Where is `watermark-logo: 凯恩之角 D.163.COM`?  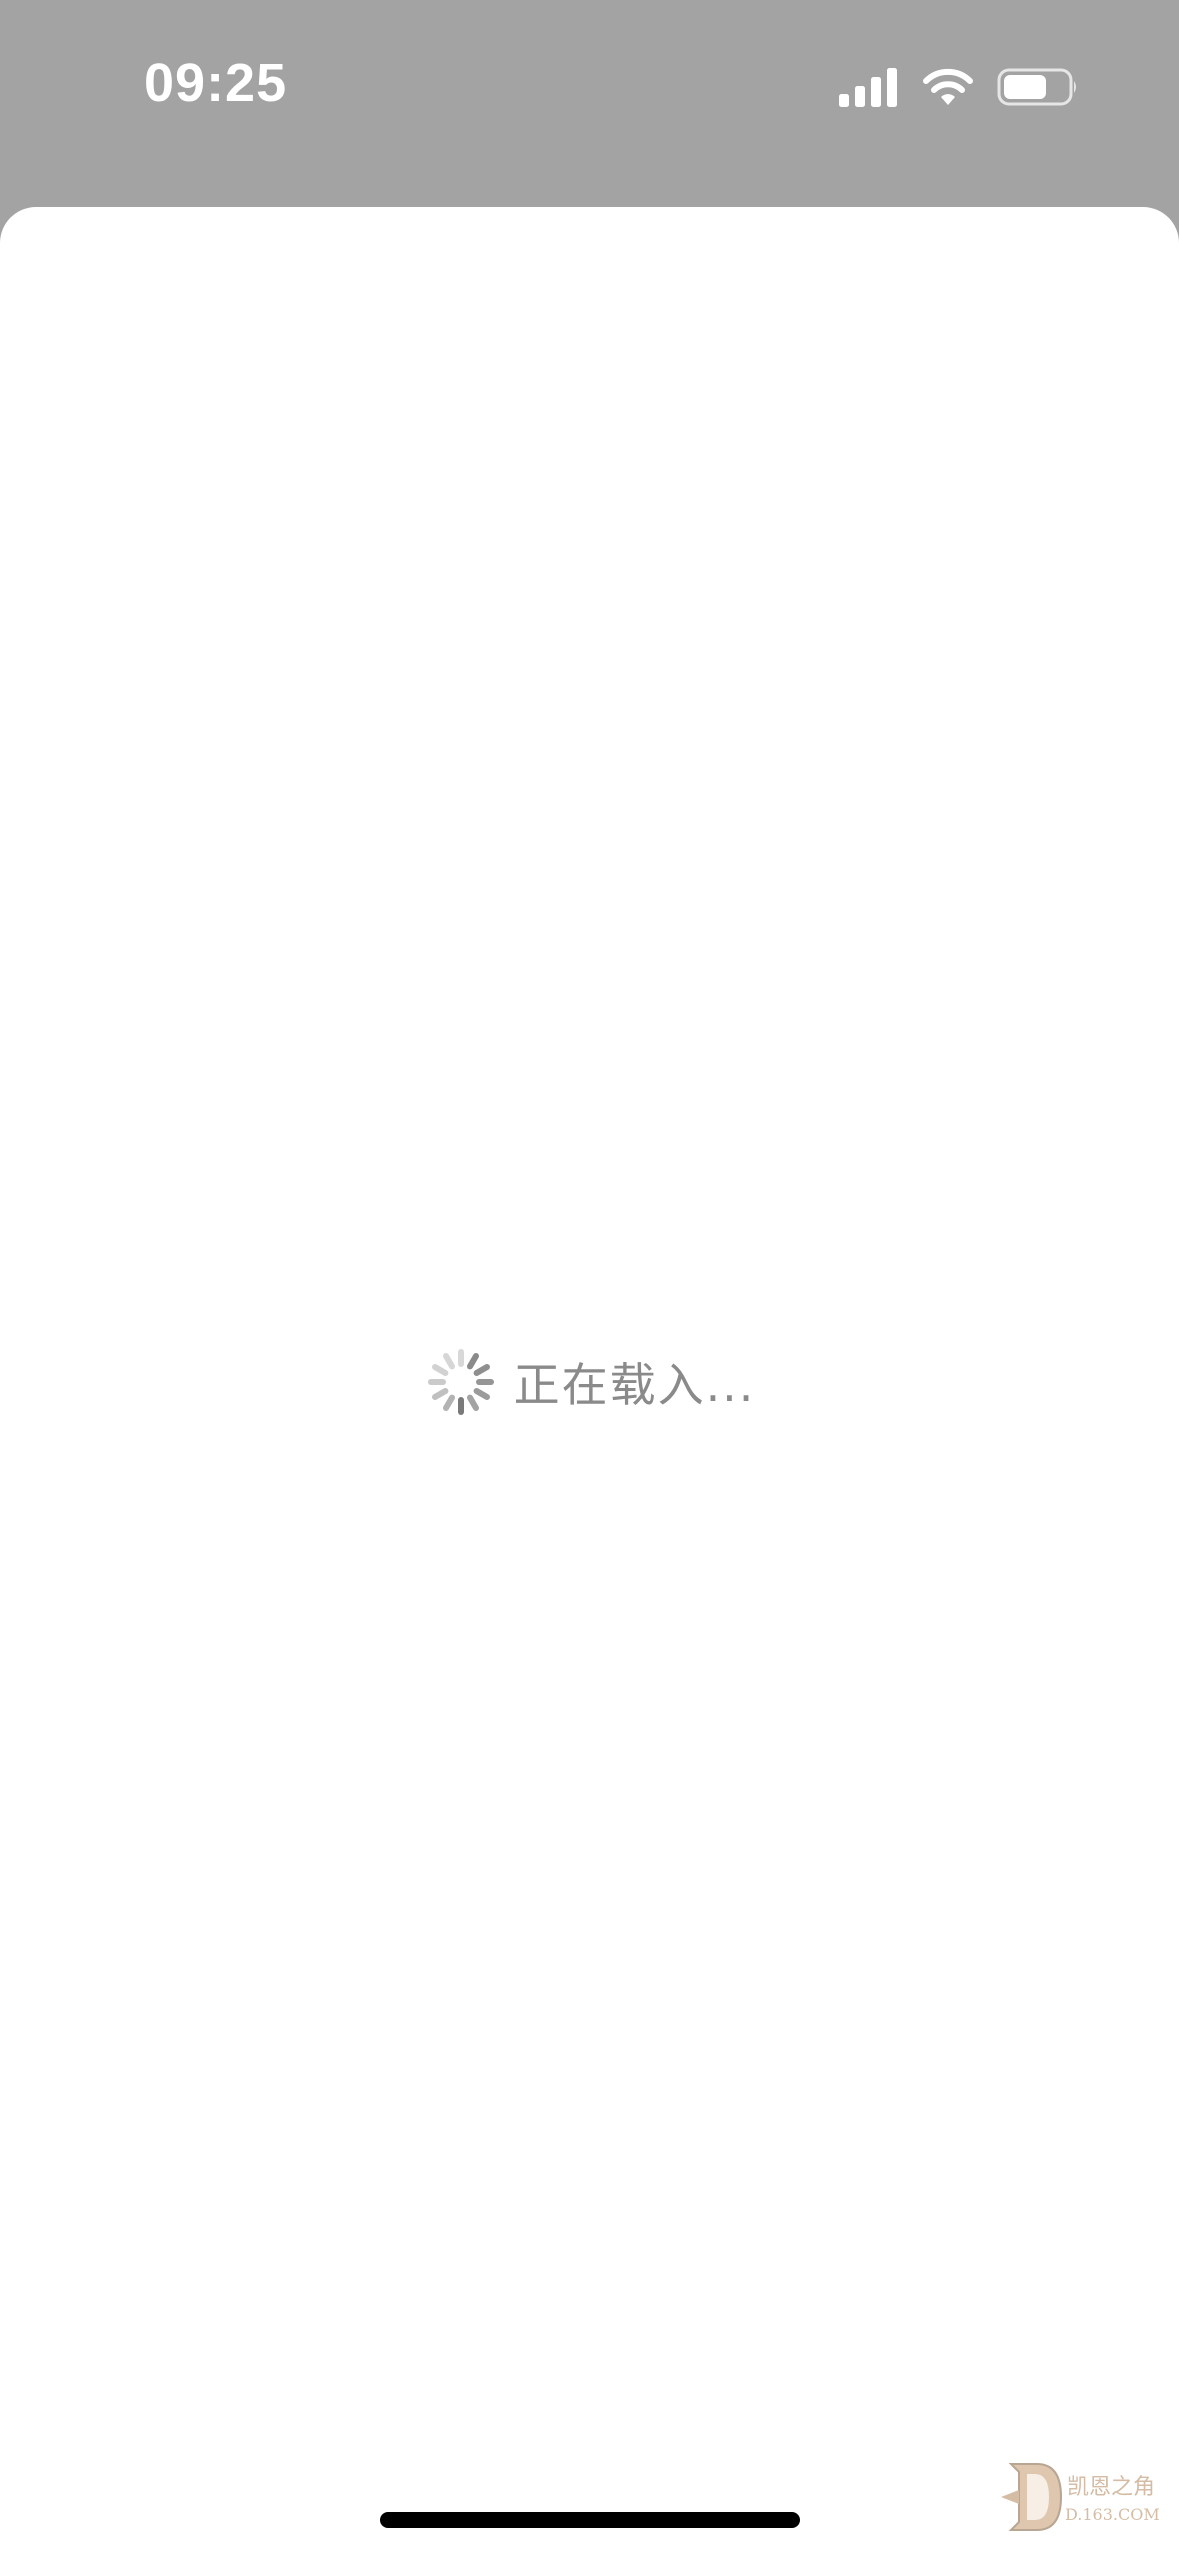 watermark-logo: 凯恩之角 D.163.COM is located at coordinates (1080, 2497).